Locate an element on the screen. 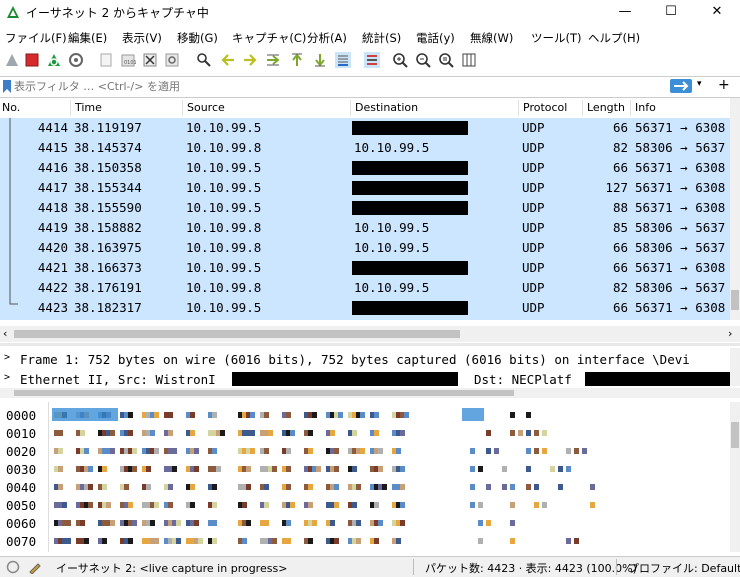 This screenshot has height=577, width=740. go-first-packet-icon is located at coordinates (297, 60).